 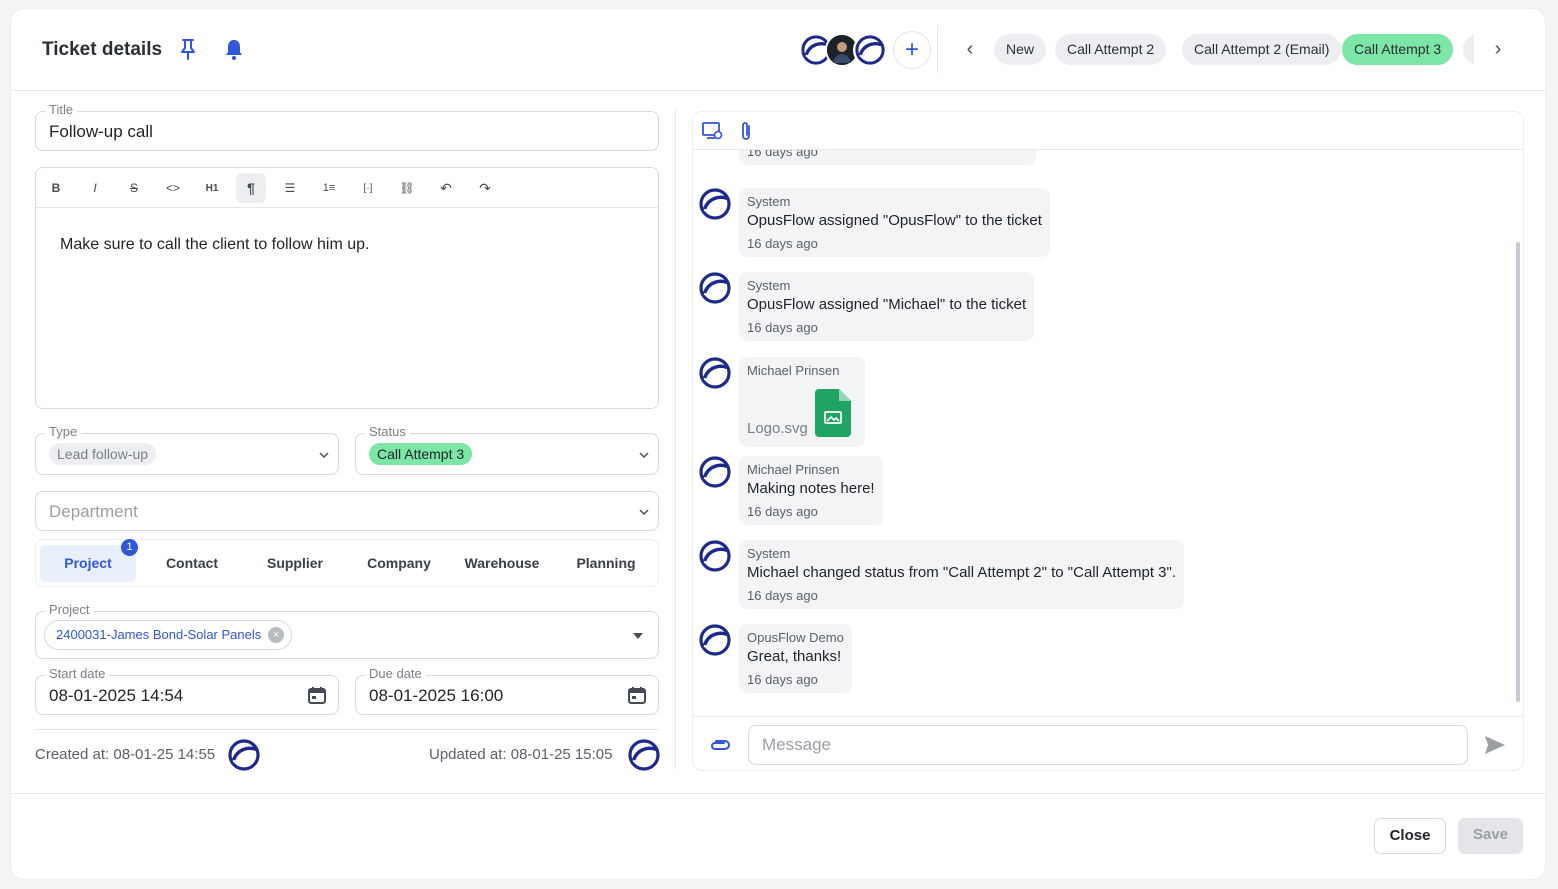 What do you see at coordinates (638, 636) in the screenshot?
I see `caret-down-icon` at bounding box center [638, 636].